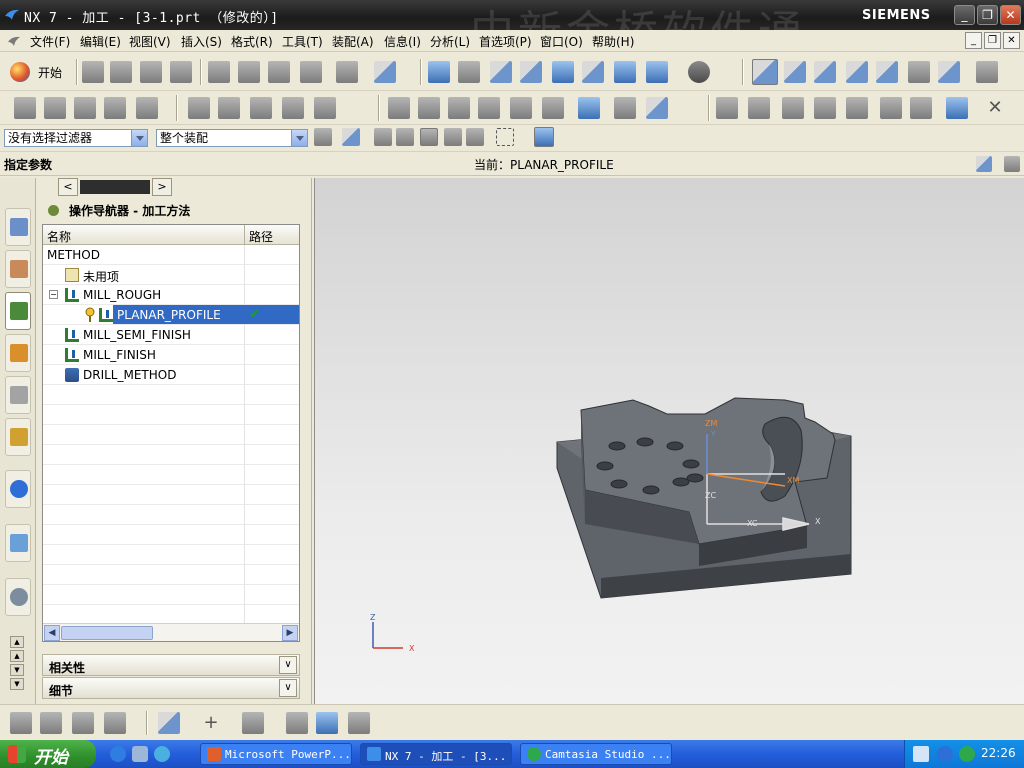 This screenshot has height=768, width=1024. What do you see at coordinates (50, 41) in the screenshot?
I see `menu-file: 文件(F)` at bounding box center [50, 41].